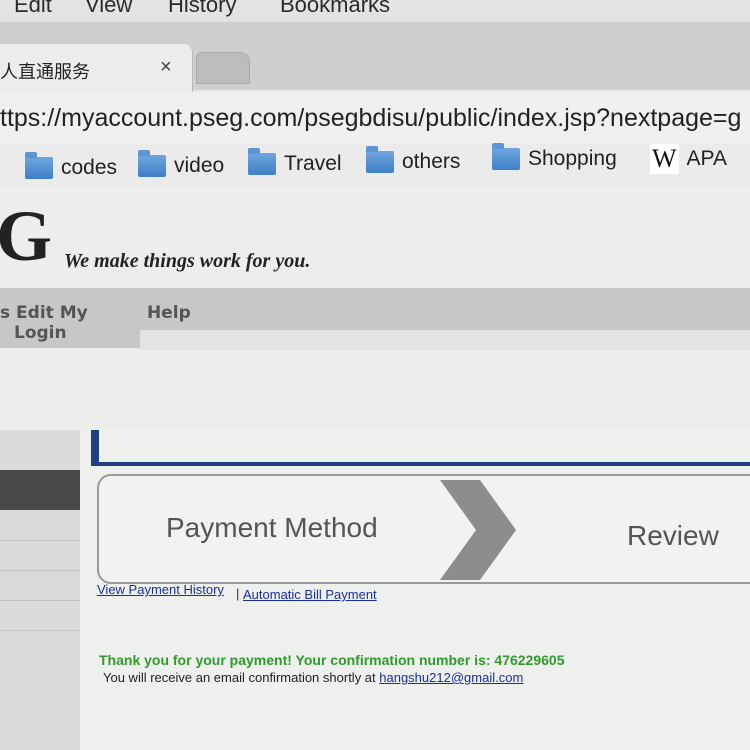 This screenshot has width=750, height=750. Describe the element at coordinates (33, 9) in the screenshot. I see `menu-edit: Edit` at that location.